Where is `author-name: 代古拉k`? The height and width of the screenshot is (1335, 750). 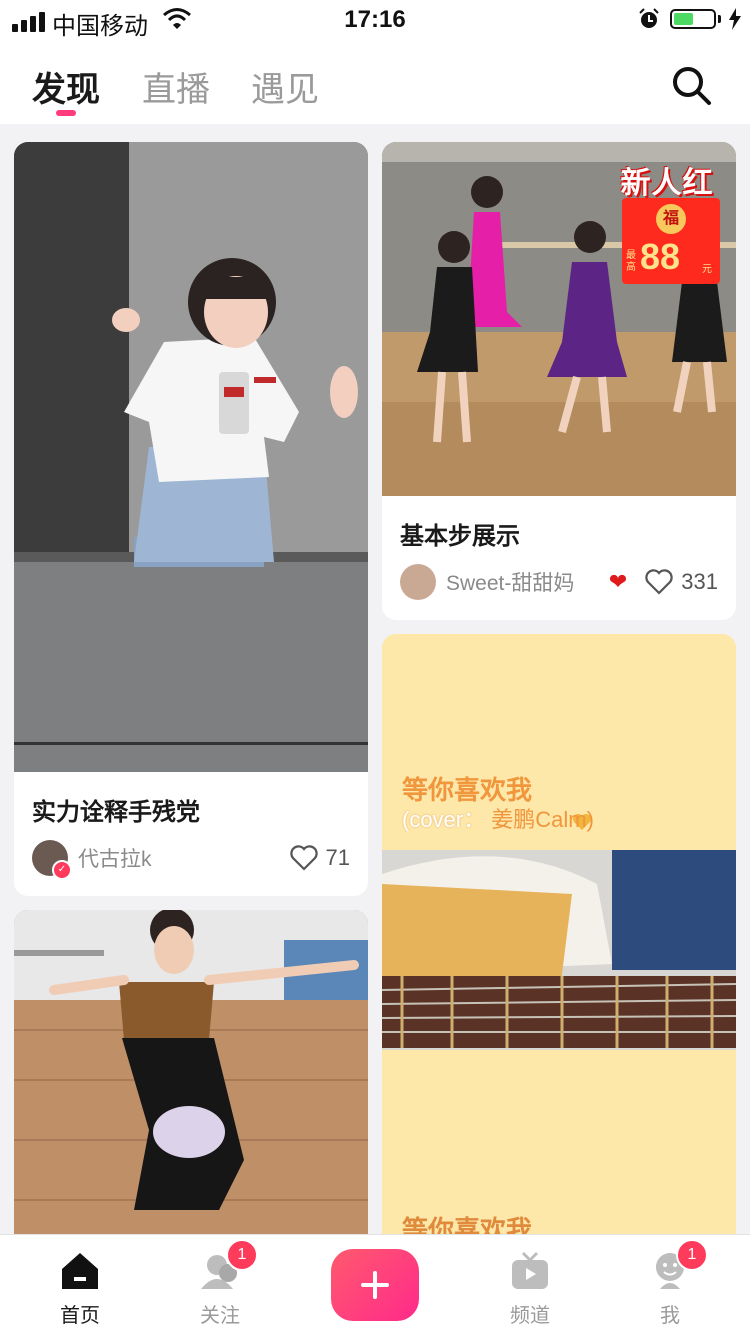
author-name: 代古拉k is located at coordinates (184, 858).